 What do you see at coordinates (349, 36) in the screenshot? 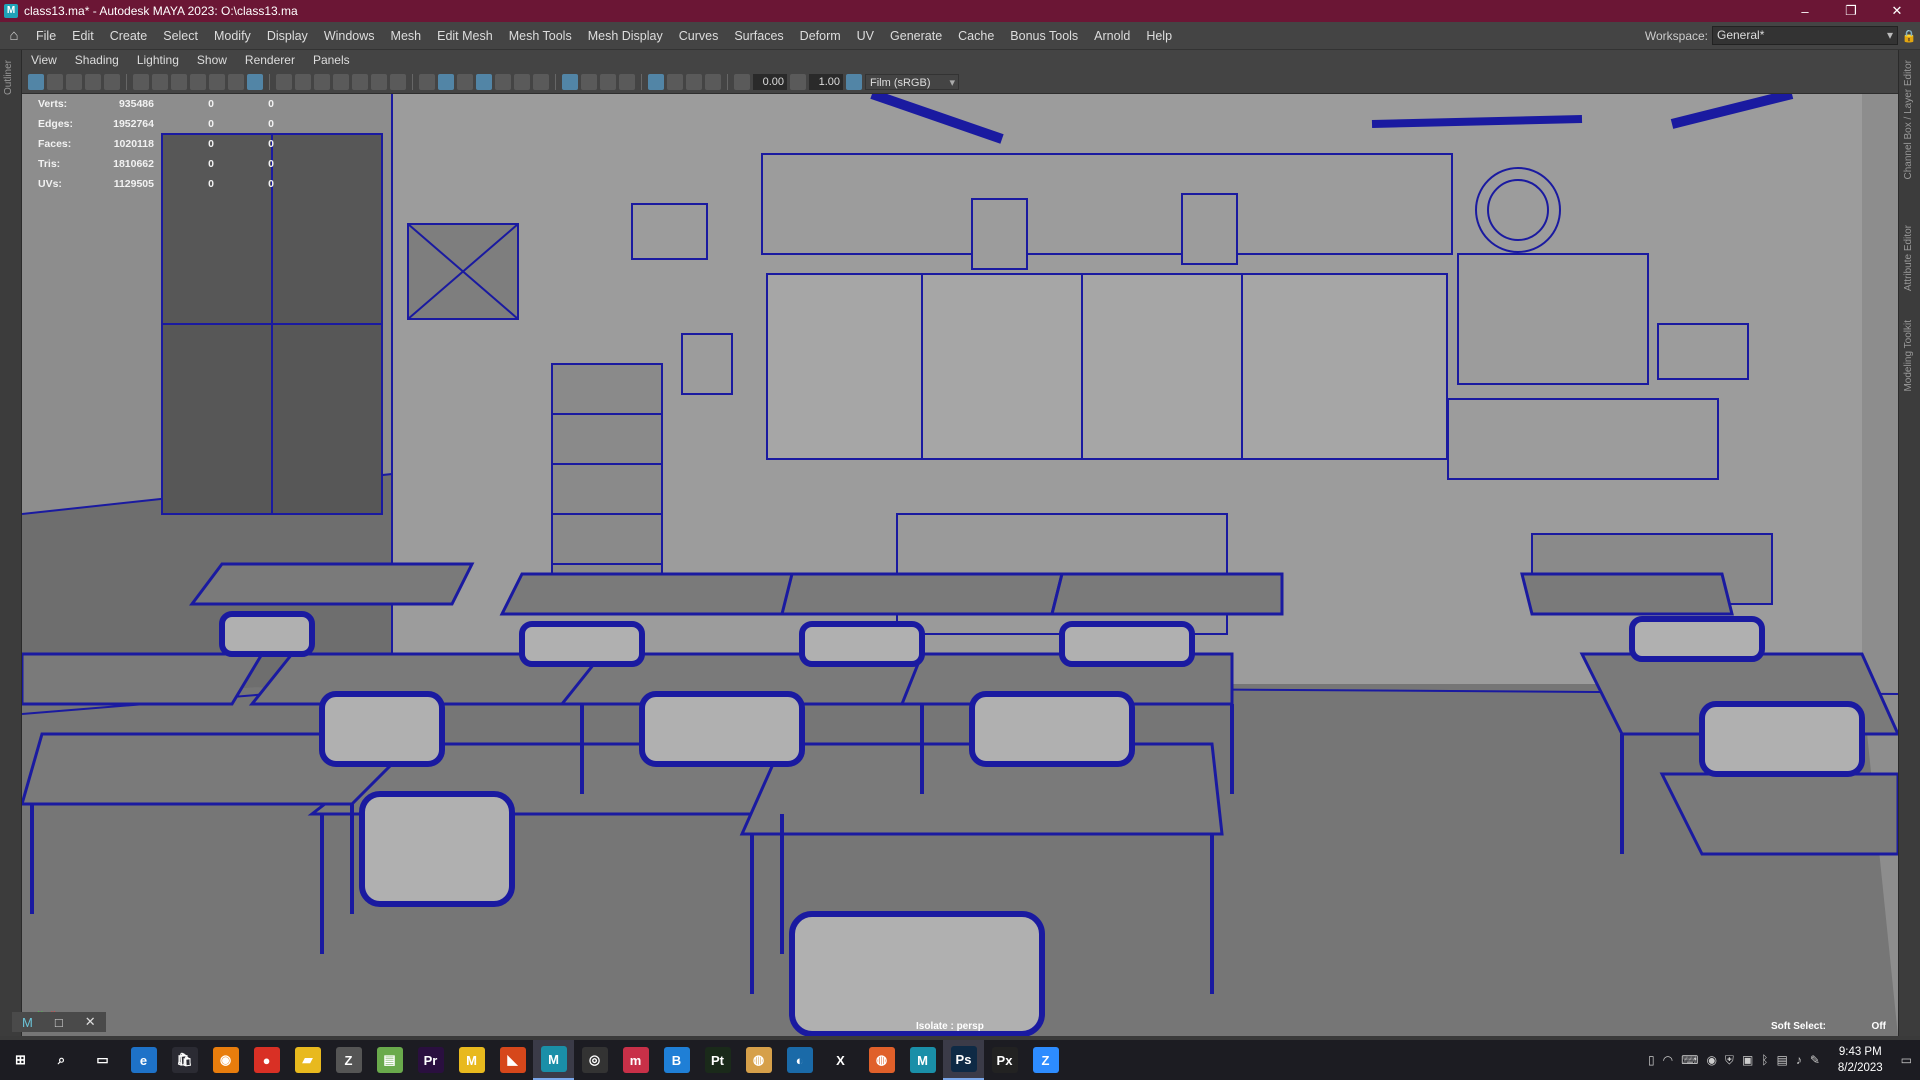
I see `menu-windows: Windows` at bounding box center [349, 36].